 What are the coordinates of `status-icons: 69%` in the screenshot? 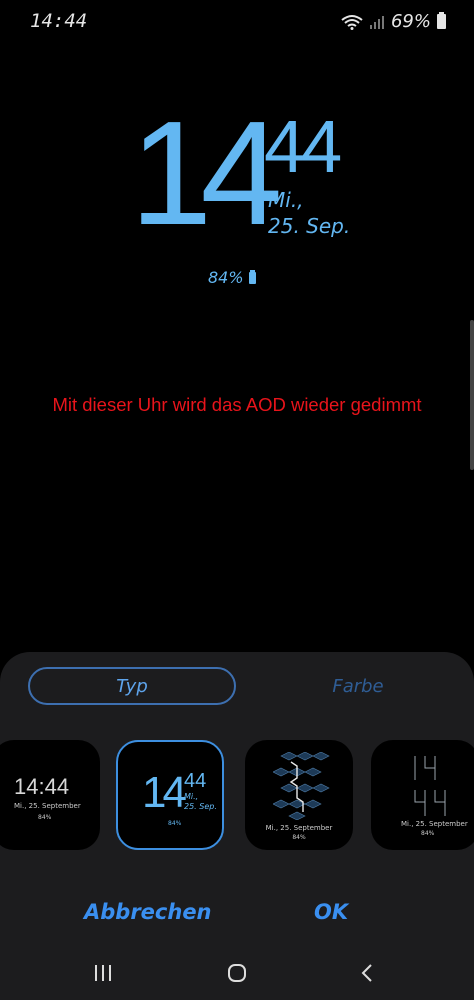 It's located at (393, 21).